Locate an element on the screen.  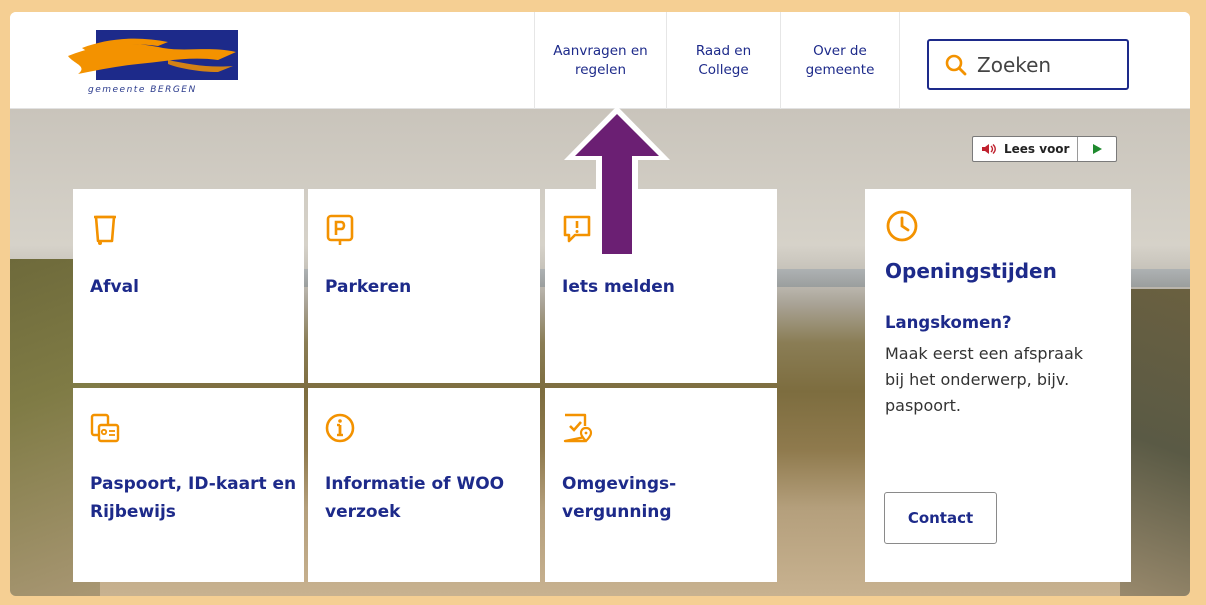
read-aloud-button: Lees voor is located at coordinates (1026, 149).